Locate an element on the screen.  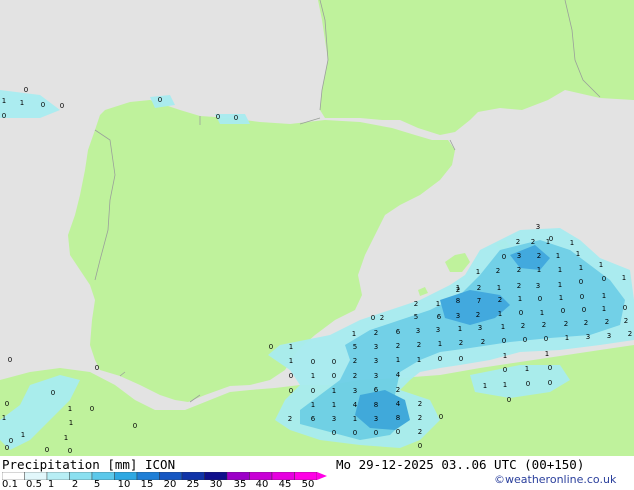
valid-datetime: Mo 29-12-2025 03..06 UTC (00+150) is located at coordinates (460, 464).